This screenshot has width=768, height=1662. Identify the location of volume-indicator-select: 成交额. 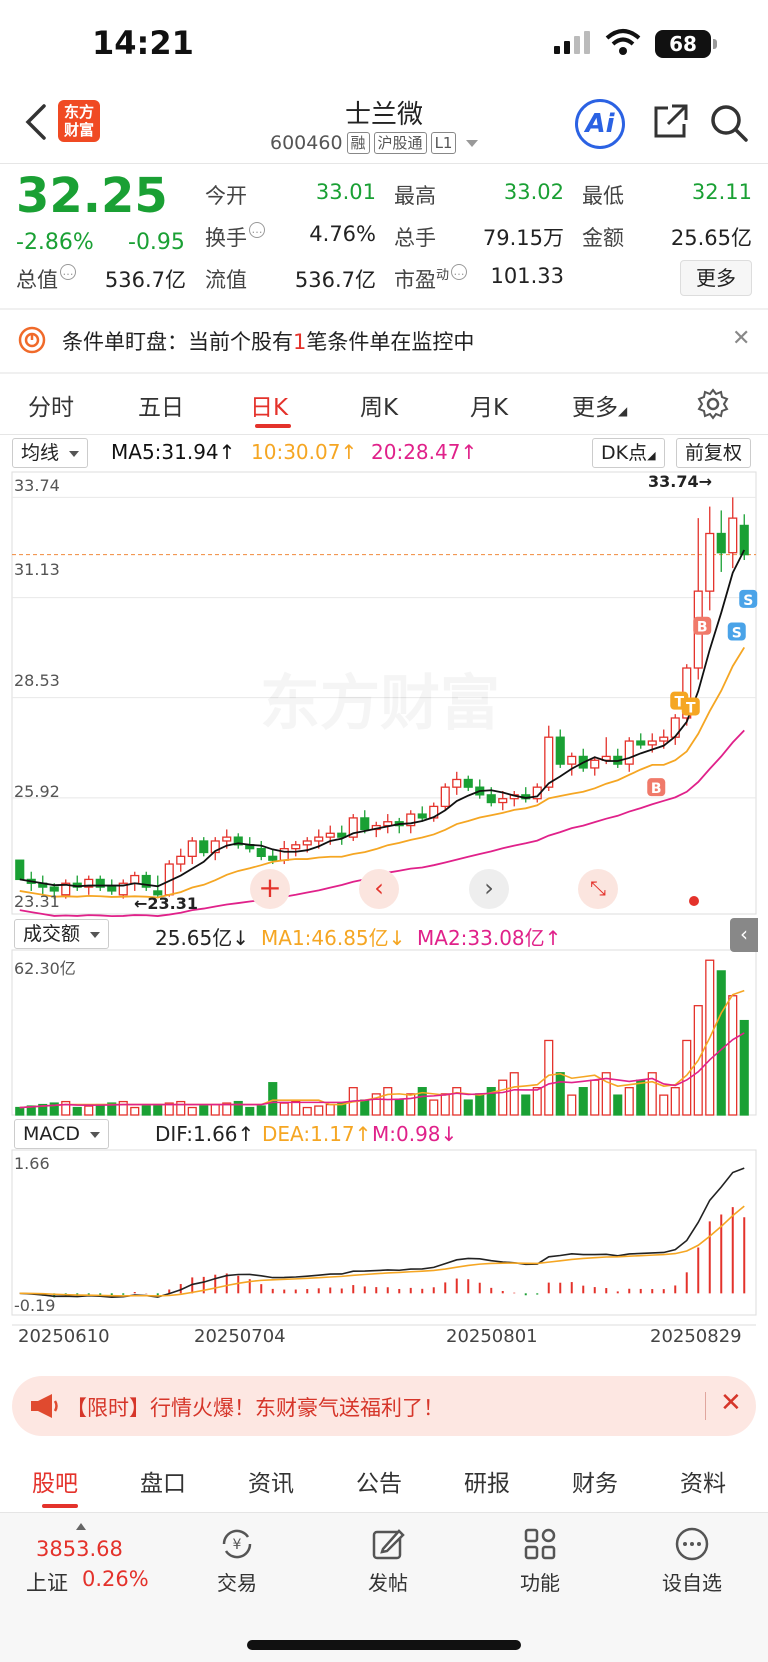
(62, 934).